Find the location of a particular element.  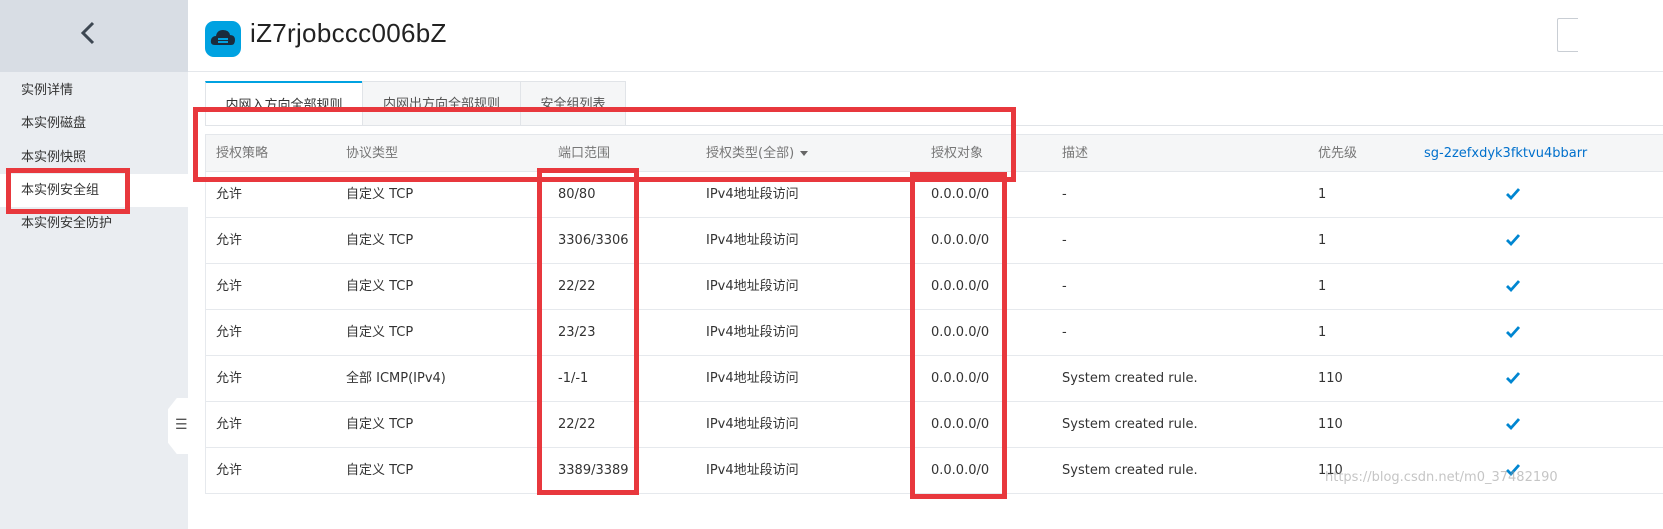

cell-port: 80/80 is located at coordinates (577, 194).